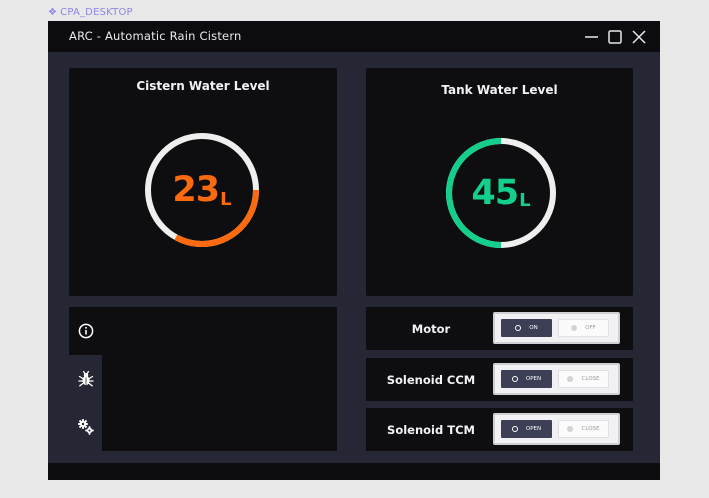 The width and height of the screenshot is (709, 498). What do you see at coordinates (226, 199) in the screenshot?
I see `cistern-value-unit: L` at bounding box center [226, 199].